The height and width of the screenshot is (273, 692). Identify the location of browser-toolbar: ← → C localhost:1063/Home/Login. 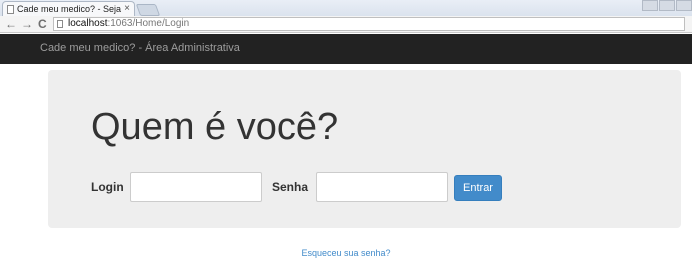
(346, 24).